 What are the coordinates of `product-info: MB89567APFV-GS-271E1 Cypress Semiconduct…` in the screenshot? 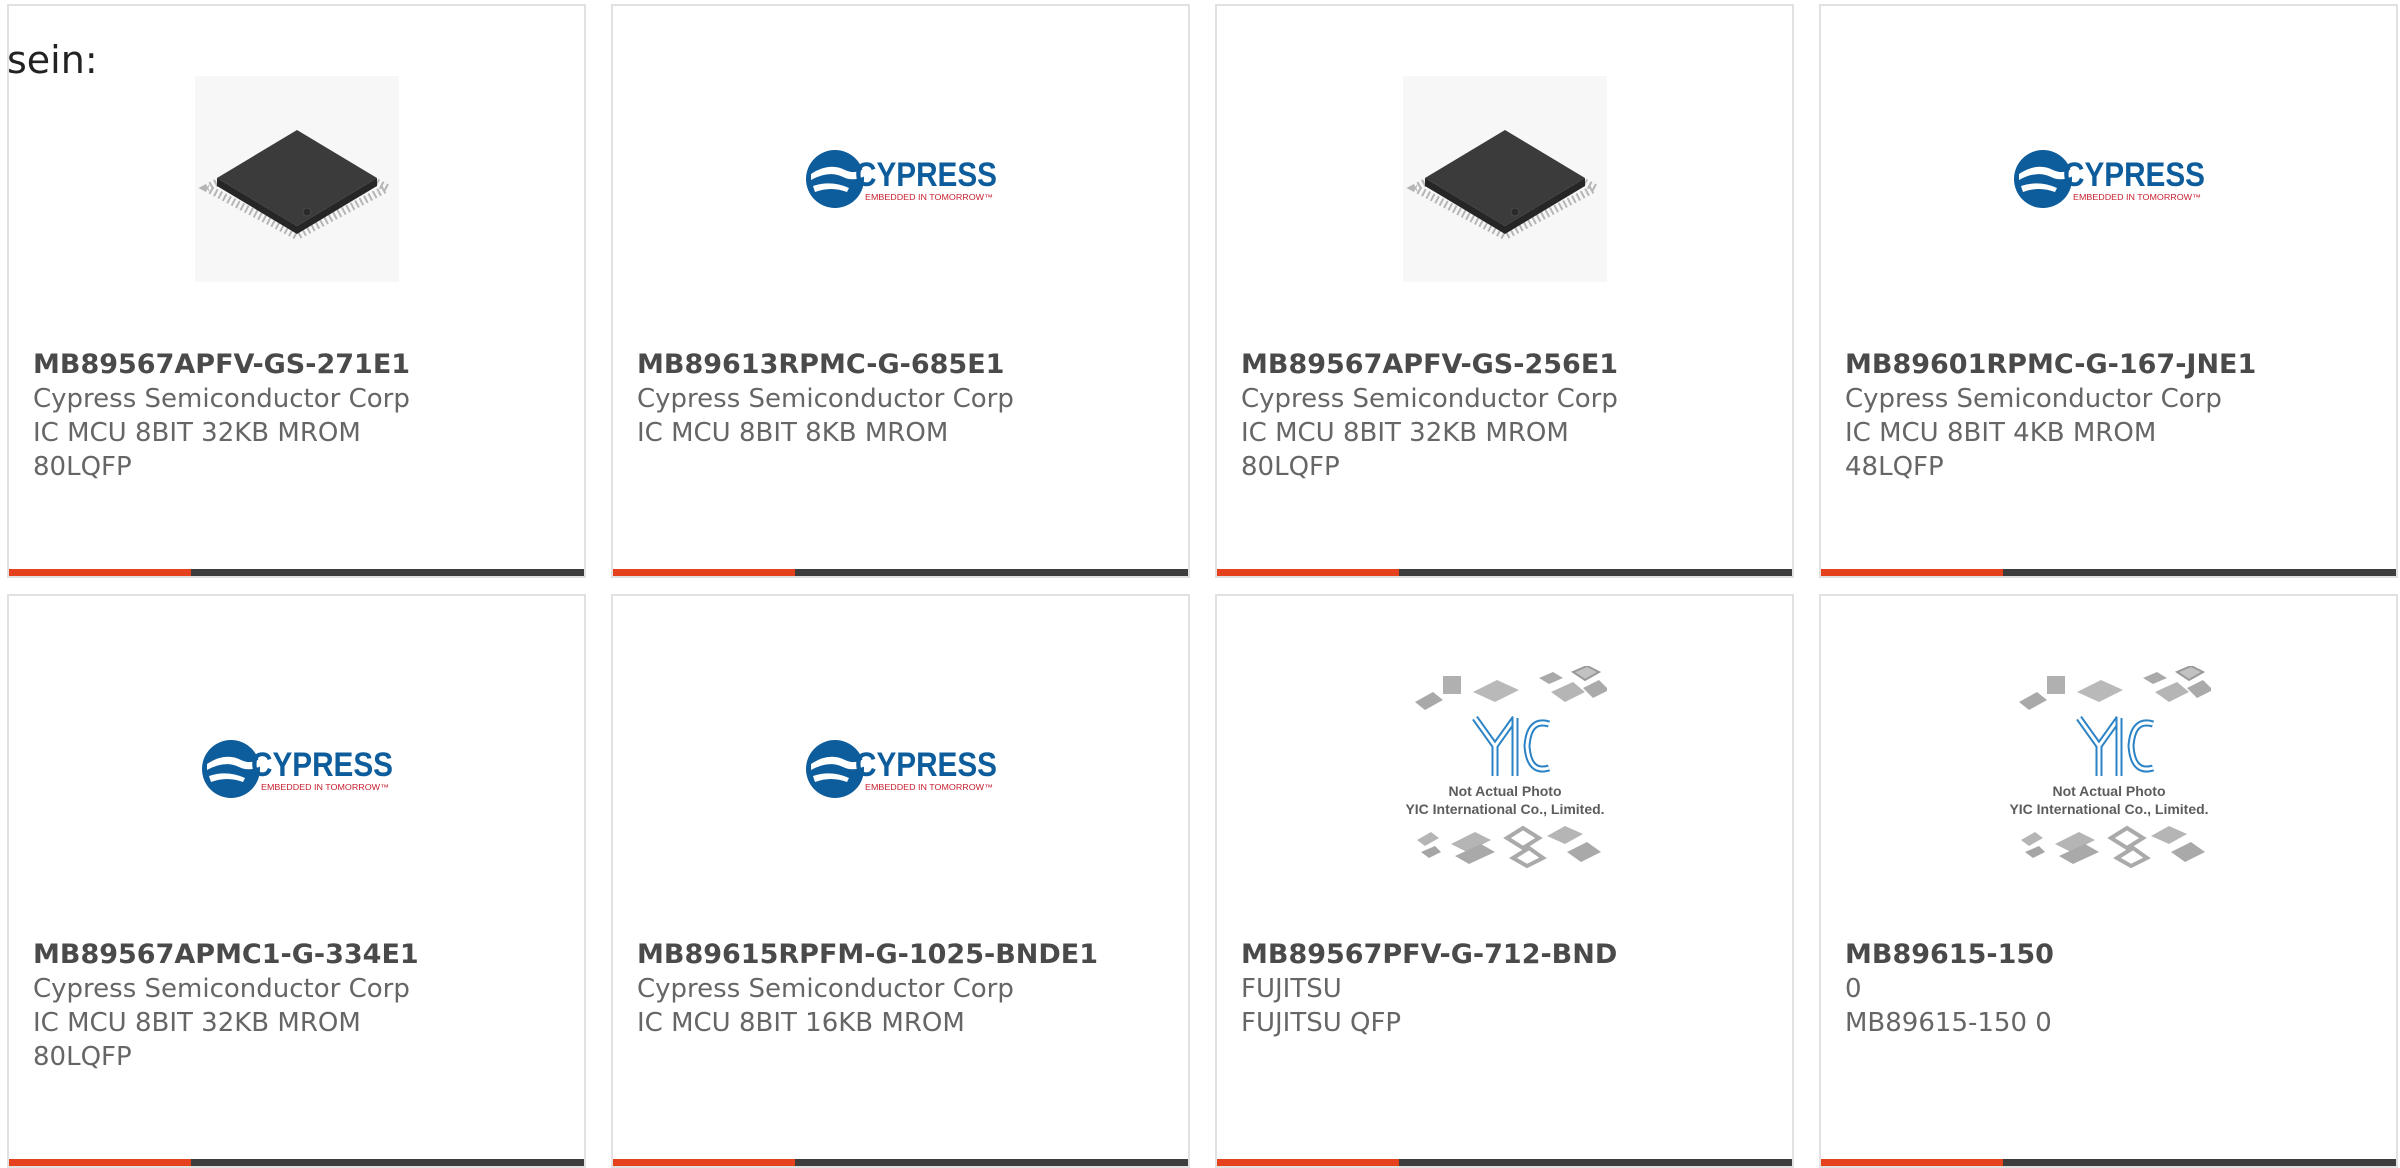 It's located at (298, 416).